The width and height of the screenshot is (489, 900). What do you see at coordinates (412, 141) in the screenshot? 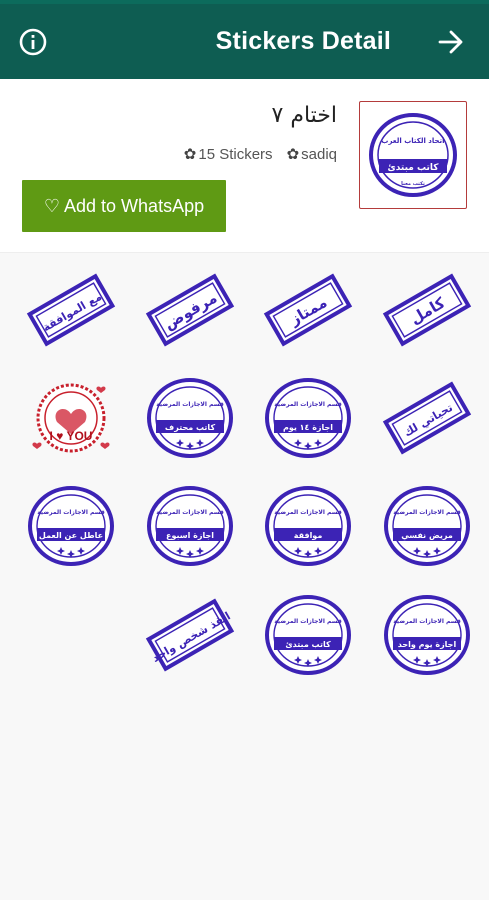
I see `svg-text: اتحاد الكتاب العرب` at bounding box center [412, 141].